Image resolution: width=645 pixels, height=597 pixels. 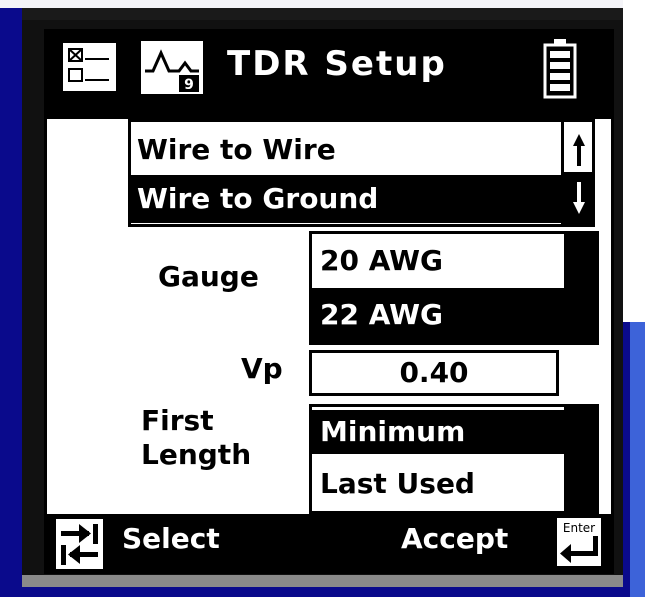 What do you see at coordinates (560, 69) in the screenshot?
I see `battery-icon` at bounding box center [560, 69].